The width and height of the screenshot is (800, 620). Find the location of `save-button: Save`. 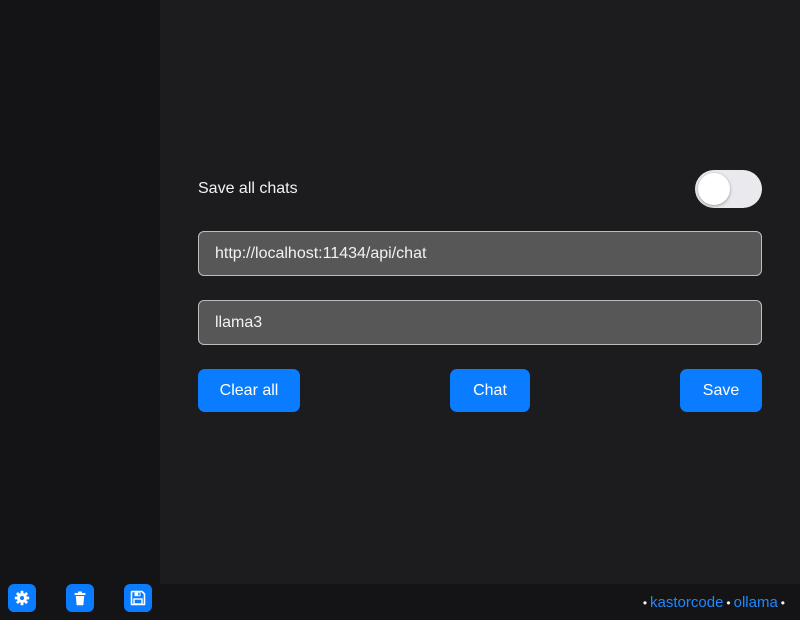

save-button: Save is located at coordinates (721, 390).